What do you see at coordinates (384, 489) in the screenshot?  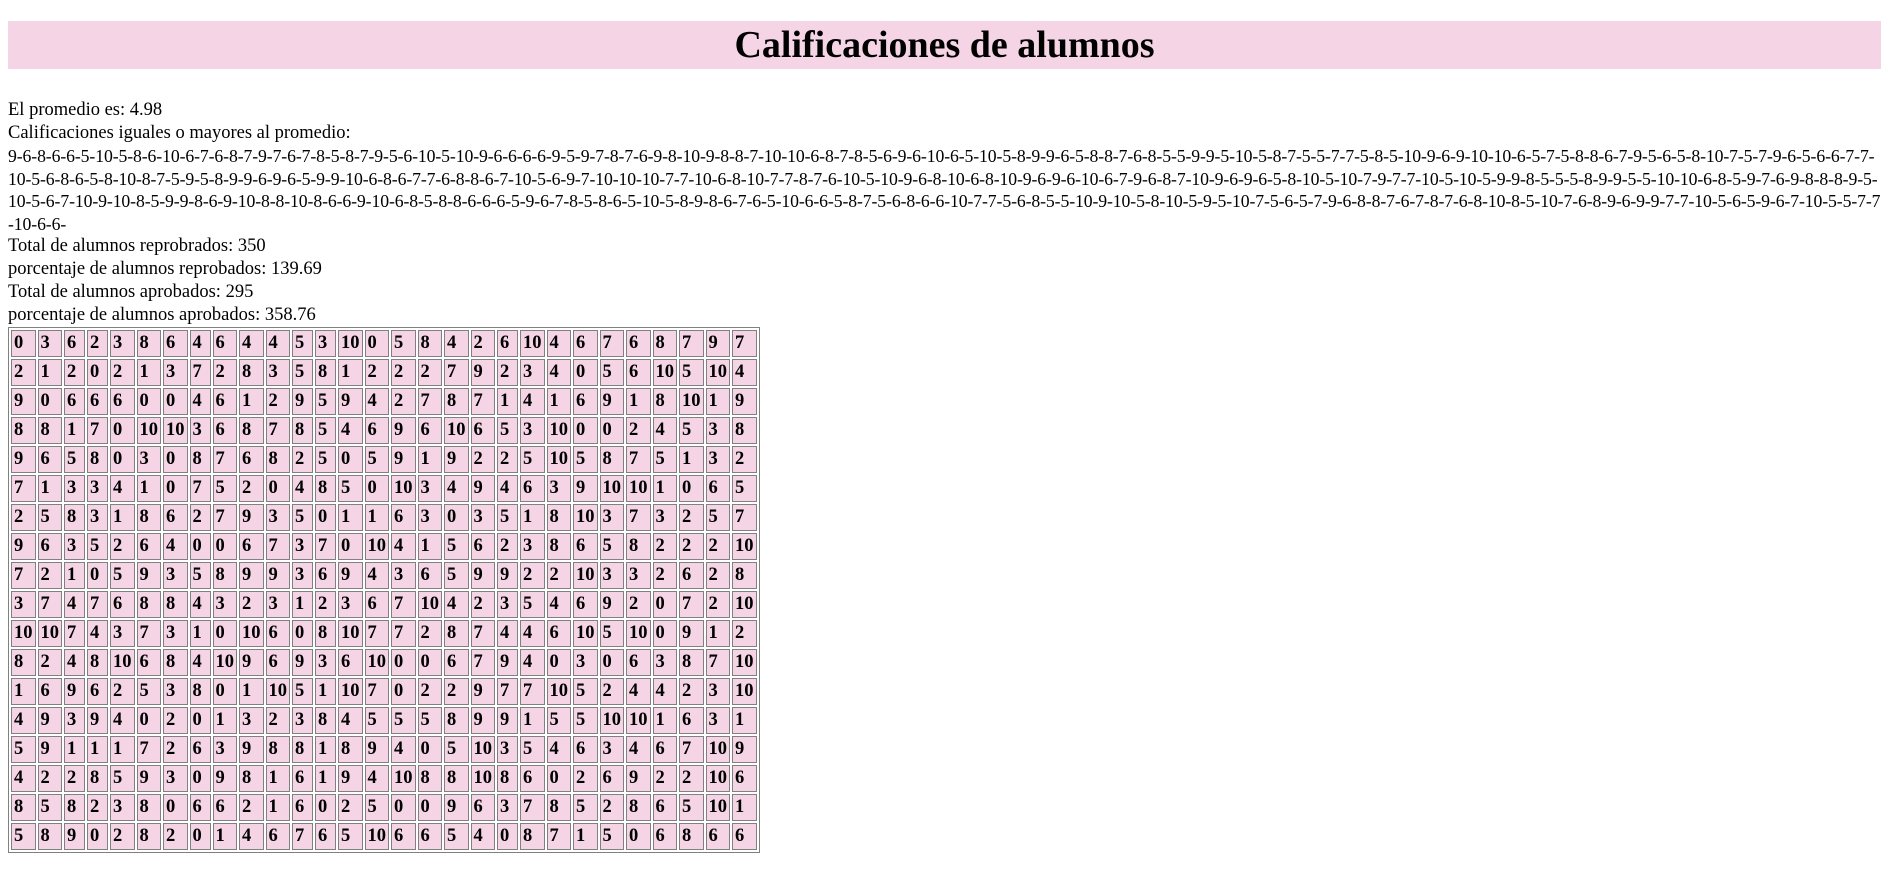 I see `table-row: 7 1 3 3 4 1 0 7 5 2 0 4 8 5 0 10 3 4 9 4 6 3 9 10 10 1 0 6 5` at bounding box center [384, 489].